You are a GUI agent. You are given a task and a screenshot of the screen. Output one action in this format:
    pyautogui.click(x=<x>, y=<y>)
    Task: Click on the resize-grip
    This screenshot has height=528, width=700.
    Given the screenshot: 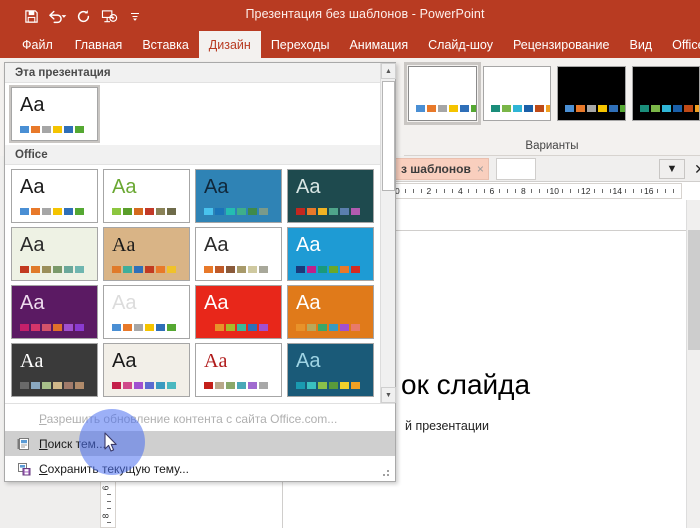 What is the action you would take?
    pyautogui.click(x=386, y=473)
    